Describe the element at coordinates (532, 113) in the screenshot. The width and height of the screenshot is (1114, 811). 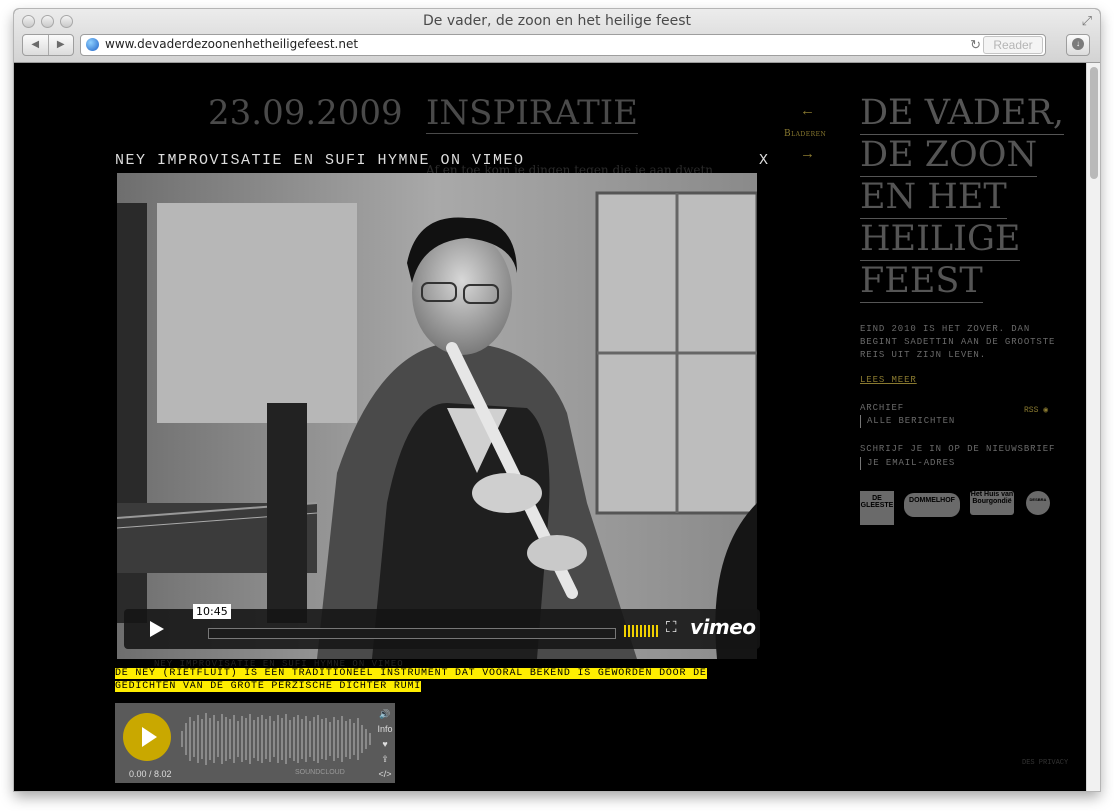
I see `post-title: INSPIRATIE` at that location.